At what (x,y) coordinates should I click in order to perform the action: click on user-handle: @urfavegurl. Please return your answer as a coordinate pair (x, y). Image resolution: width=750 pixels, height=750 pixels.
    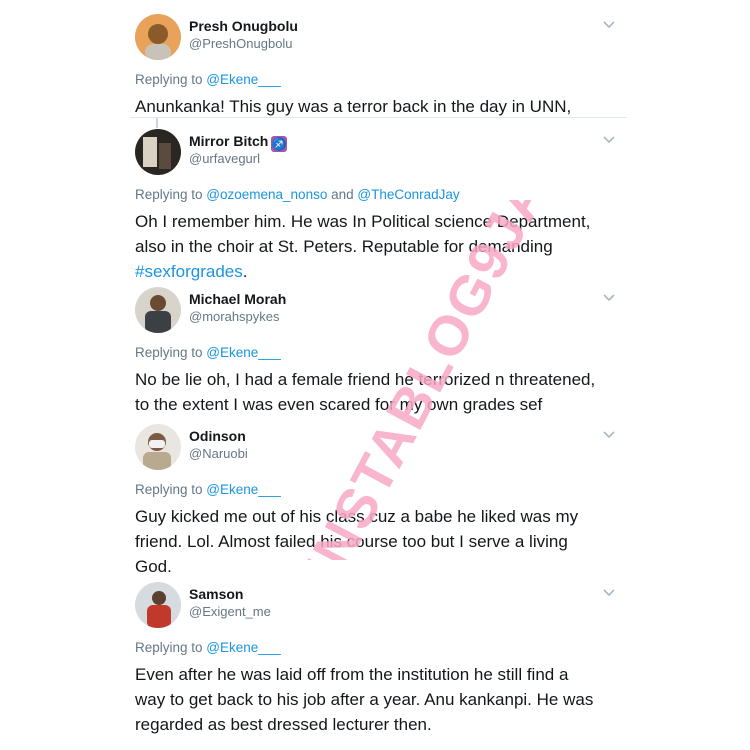
    Looking at the image, I should click on (224, 158).